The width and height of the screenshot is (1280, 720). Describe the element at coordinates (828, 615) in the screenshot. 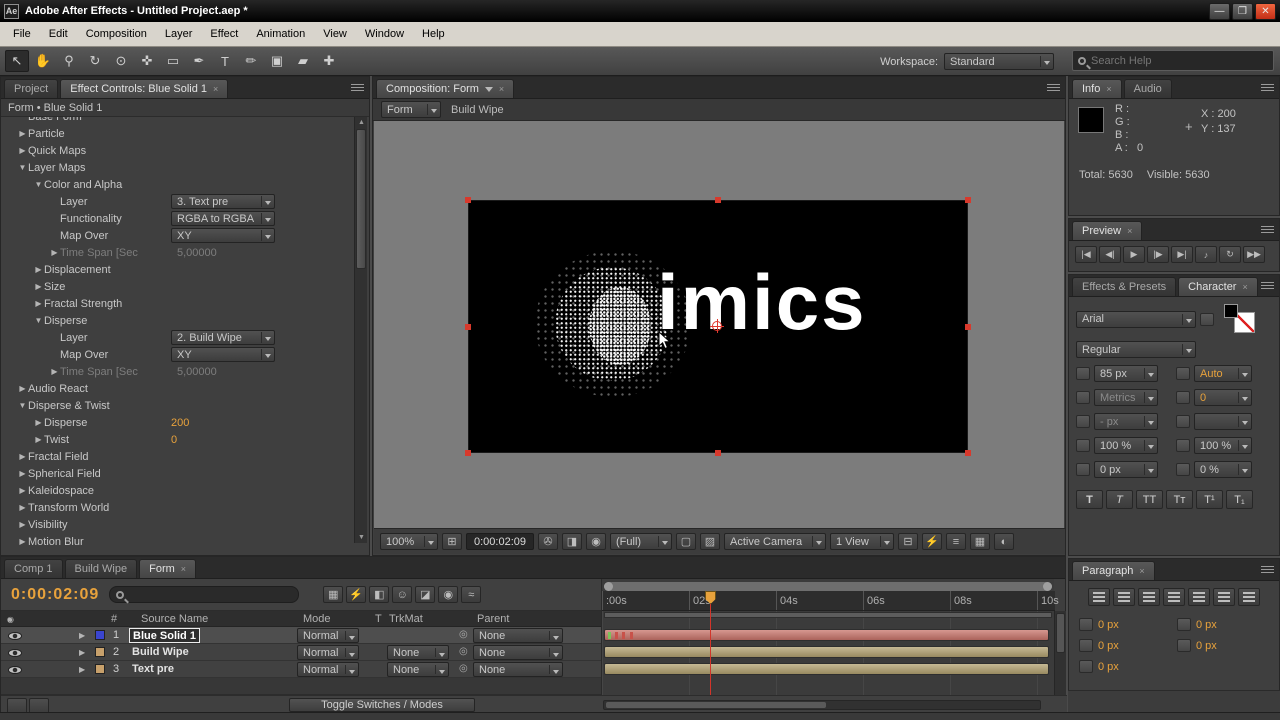

I see `work-area-bar` at that location.